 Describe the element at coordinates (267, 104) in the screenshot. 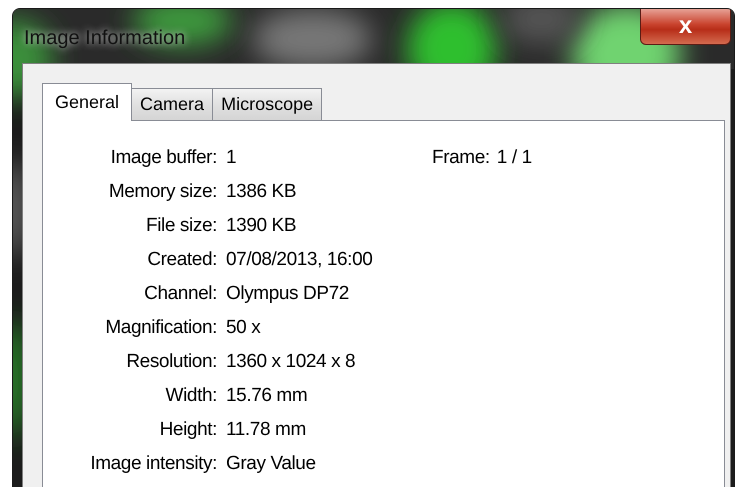

I see `tab: Microscope` at that location.